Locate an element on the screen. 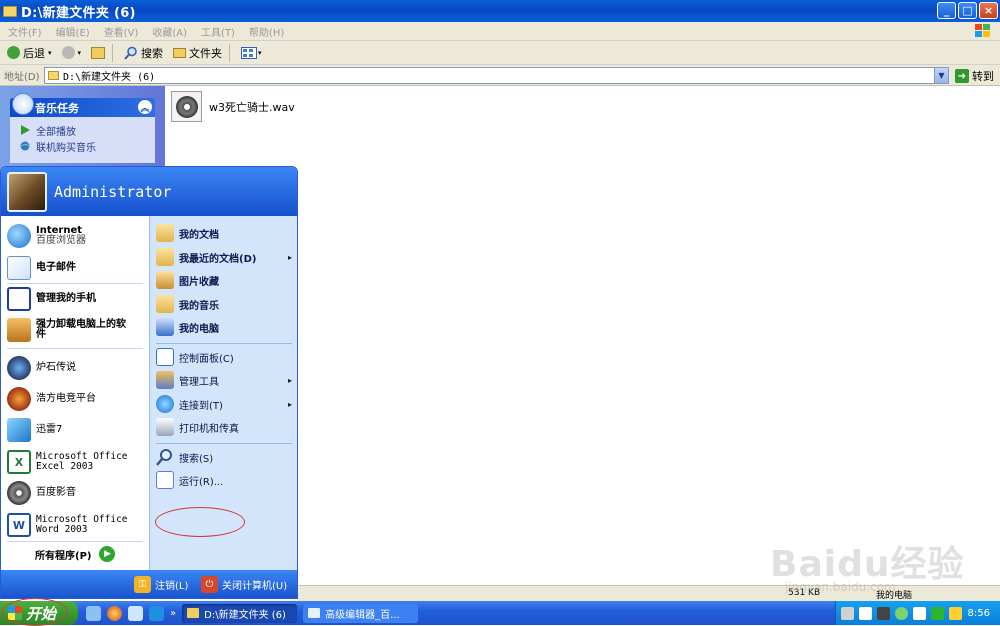 The height and width of the screenshot is (626, 1000). security-icon is located at coordinates (937, 613).